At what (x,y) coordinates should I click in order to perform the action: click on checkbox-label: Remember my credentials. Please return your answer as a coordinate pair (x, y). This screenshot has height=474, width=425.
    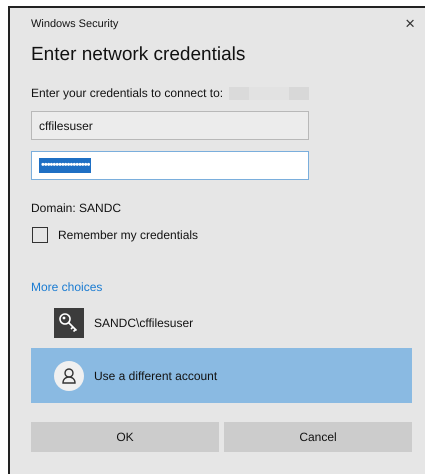
    Looking at the image, I should click on (128, 235).